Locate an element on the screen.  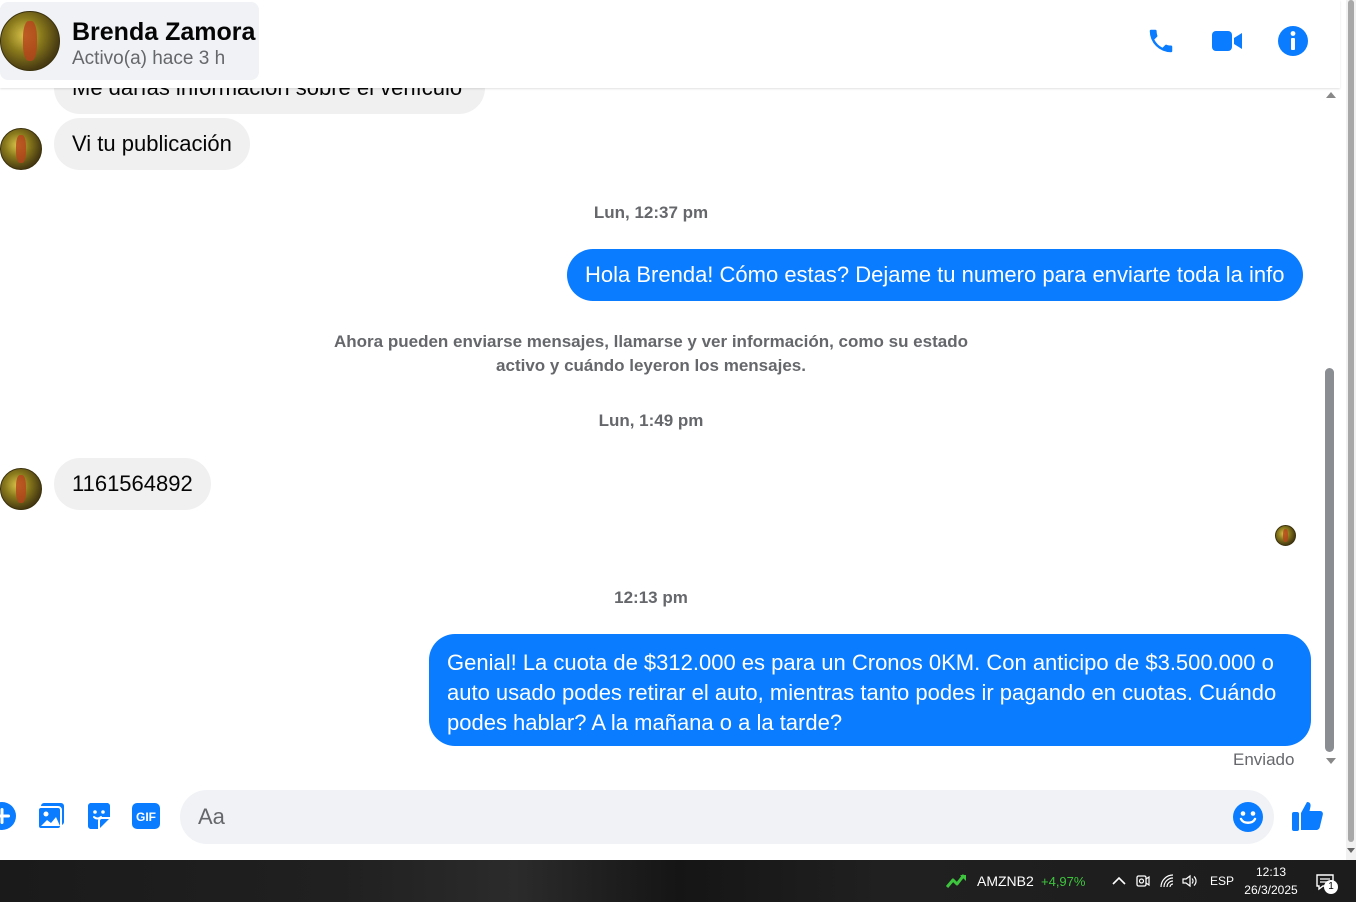
wifi-icon is located at coordinates (1167, 881).